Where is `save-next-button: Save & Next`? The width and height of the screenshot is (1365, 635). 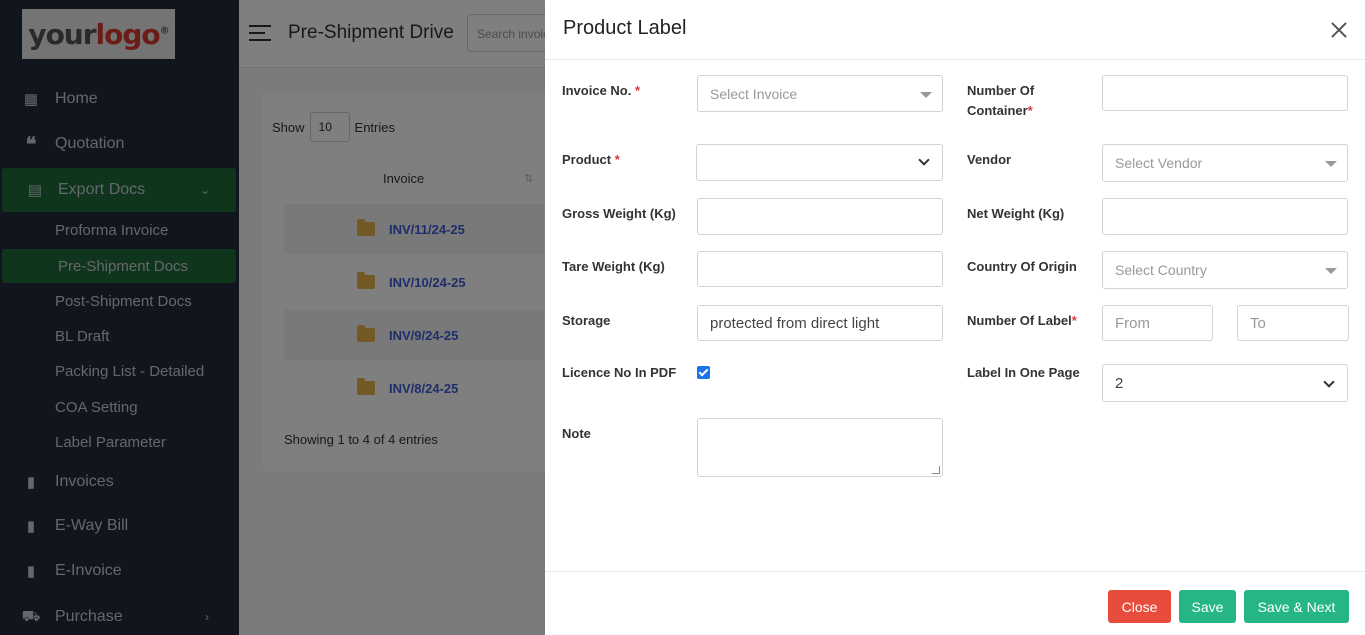
save-next-button: Save & Next is located at coordinates (1296, 606).